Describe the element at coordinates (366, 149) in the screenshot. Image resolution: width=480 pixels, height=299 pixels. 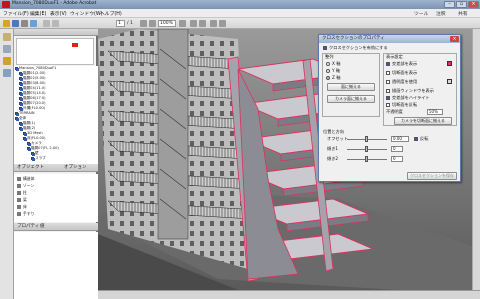
I see `tilt1-slider-knob` at that location.